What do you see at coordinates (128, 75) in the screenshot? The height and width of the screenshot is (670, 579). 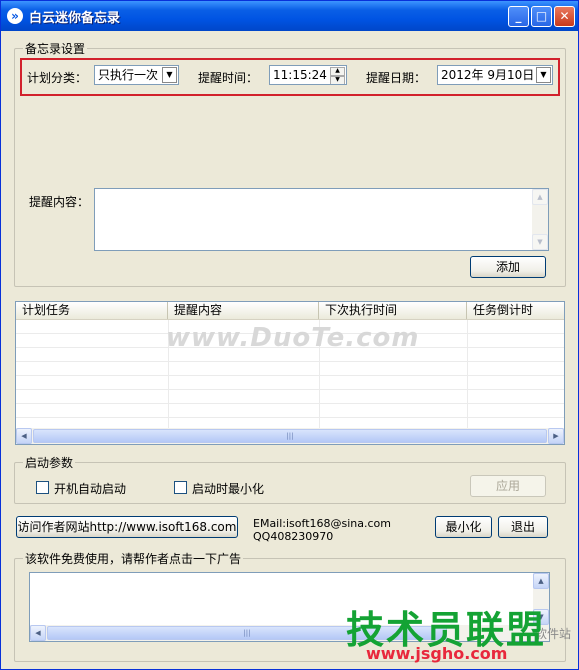 I see `plan-category-value: 只执行一次` at bounding box center [128, 75].